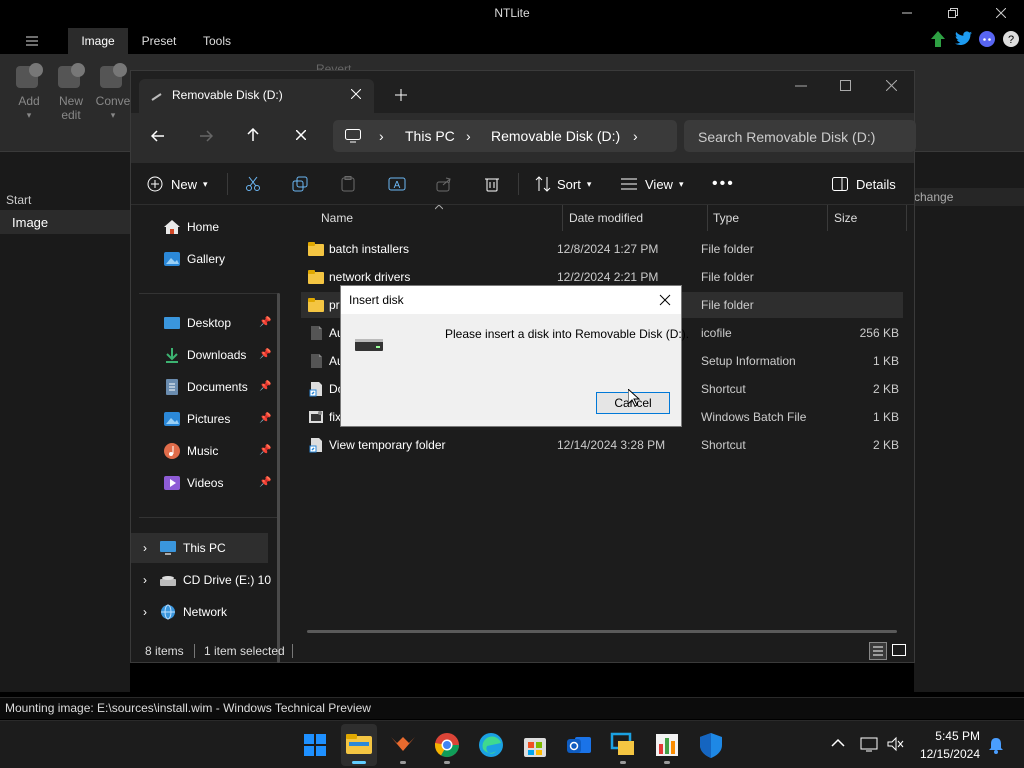 Image resolution: width=1024 pixels, height=768 pixels. I want to click on nav-network: › Network, so click(206, 612).